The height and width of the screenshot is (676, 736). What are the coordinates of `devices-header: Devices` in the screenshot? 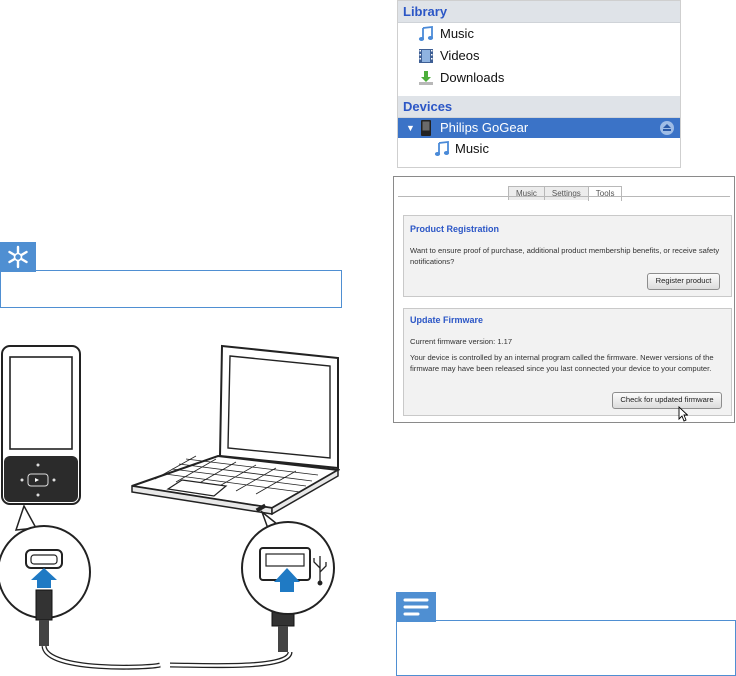 It's located at (539, 107).